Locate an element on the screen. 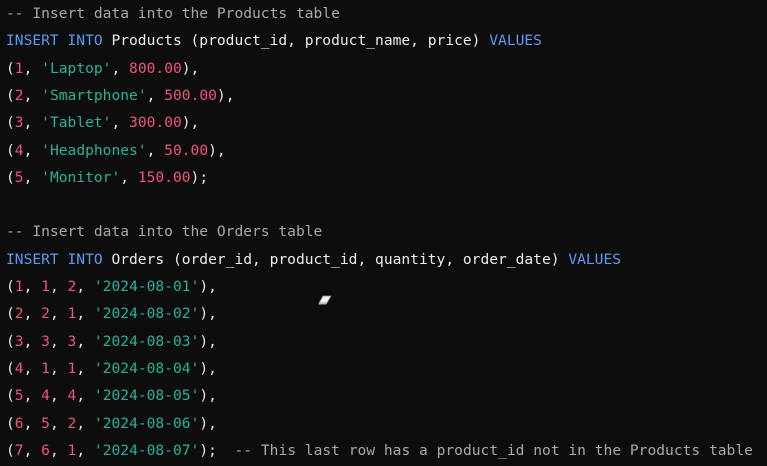 This screenshot has height=466, width=767. code-line: (4, 1, 1, '2024-08-04'), is located at coordinates (111, 368).